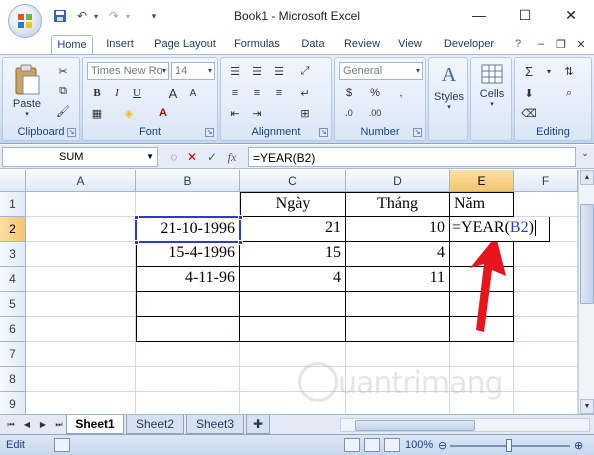 The width and height of the screenshot is (594, 455). What do you see at coordinates (482, 304) in the screenshot?
I see `cell-e5` at bounding box center [482, 304].